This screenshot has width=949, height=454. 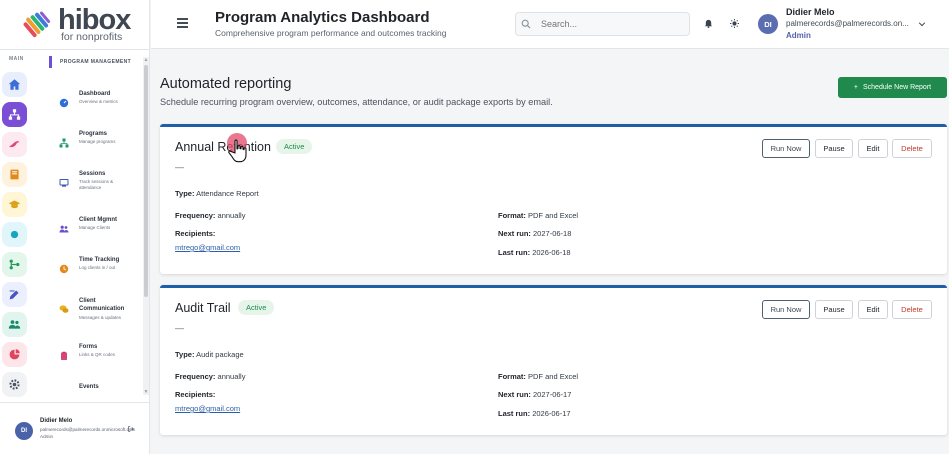 What do you see at coordinates (551, 252) in the screenshot?
I see `last-run-value: 2026-06-18` at bounding box center [551, 252].